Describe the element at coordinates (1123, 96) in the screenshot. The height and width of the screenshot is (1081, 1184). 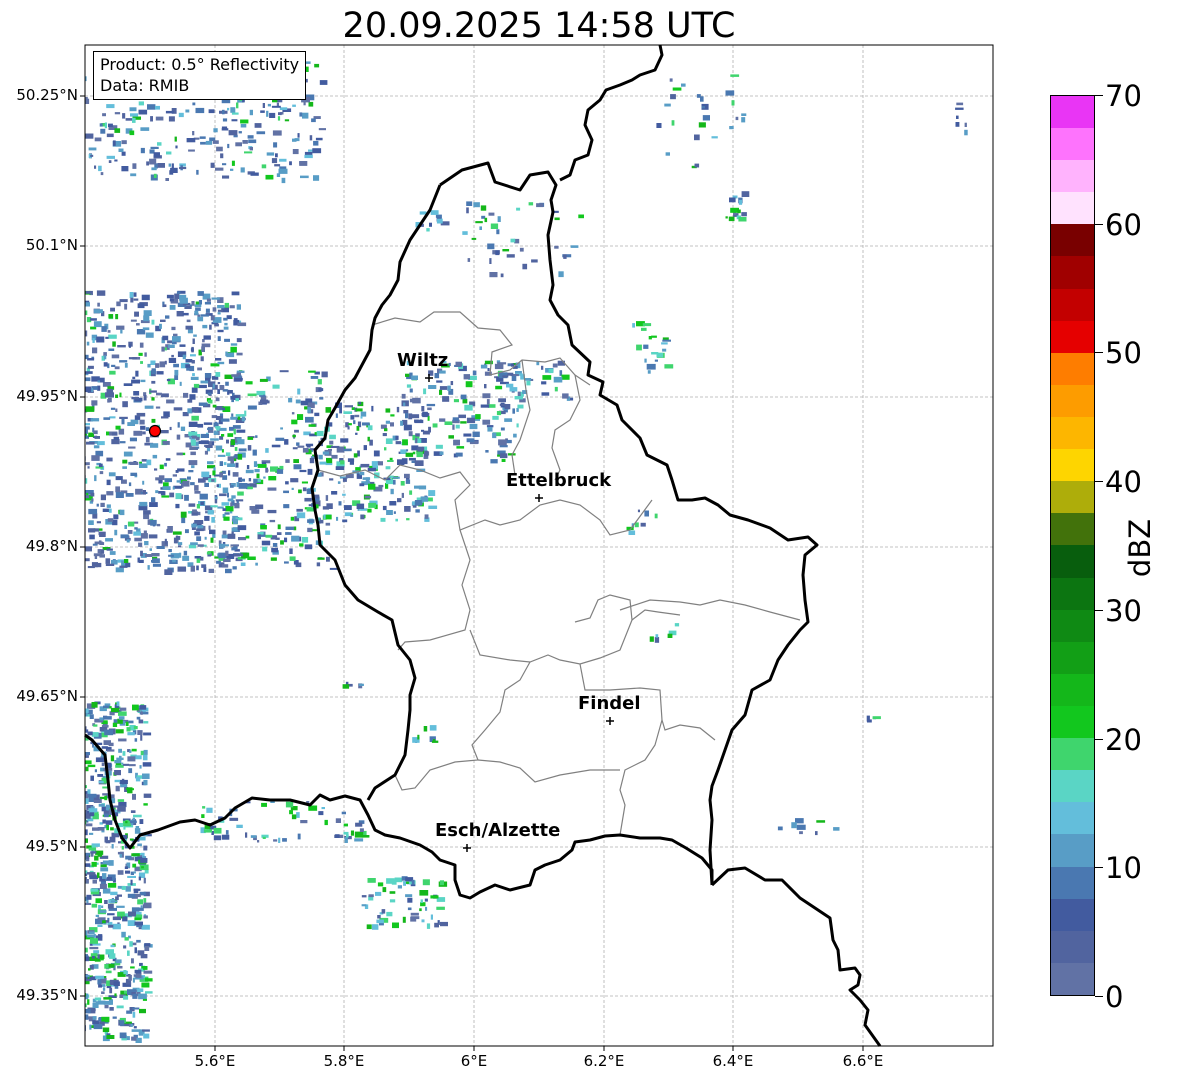
I see `colorbar-tick-label: 70` at that location.